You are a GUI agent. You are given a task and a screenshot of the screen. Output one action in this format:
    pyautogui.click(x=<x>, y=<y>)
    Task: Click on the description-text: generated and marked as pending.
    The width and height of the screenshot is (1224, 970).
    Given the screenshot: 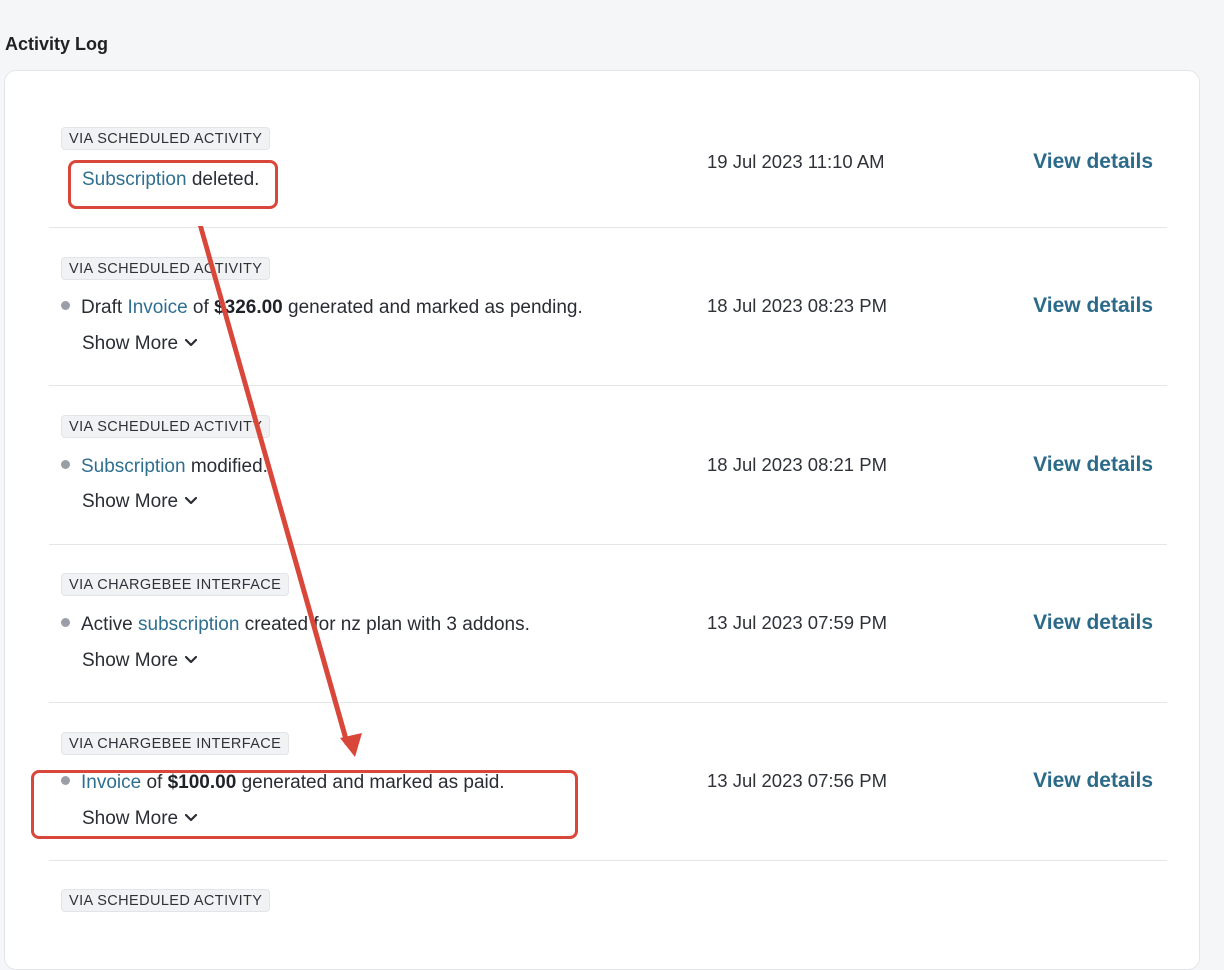 What is the action you would take?
    pyautogui.click(x=432, y=307)
    